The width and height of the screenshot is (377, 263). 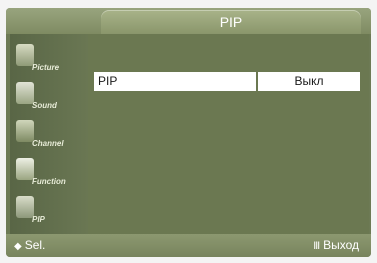 I want to click on sidebar-item-pip: PIP, so click(x=52, y=209).